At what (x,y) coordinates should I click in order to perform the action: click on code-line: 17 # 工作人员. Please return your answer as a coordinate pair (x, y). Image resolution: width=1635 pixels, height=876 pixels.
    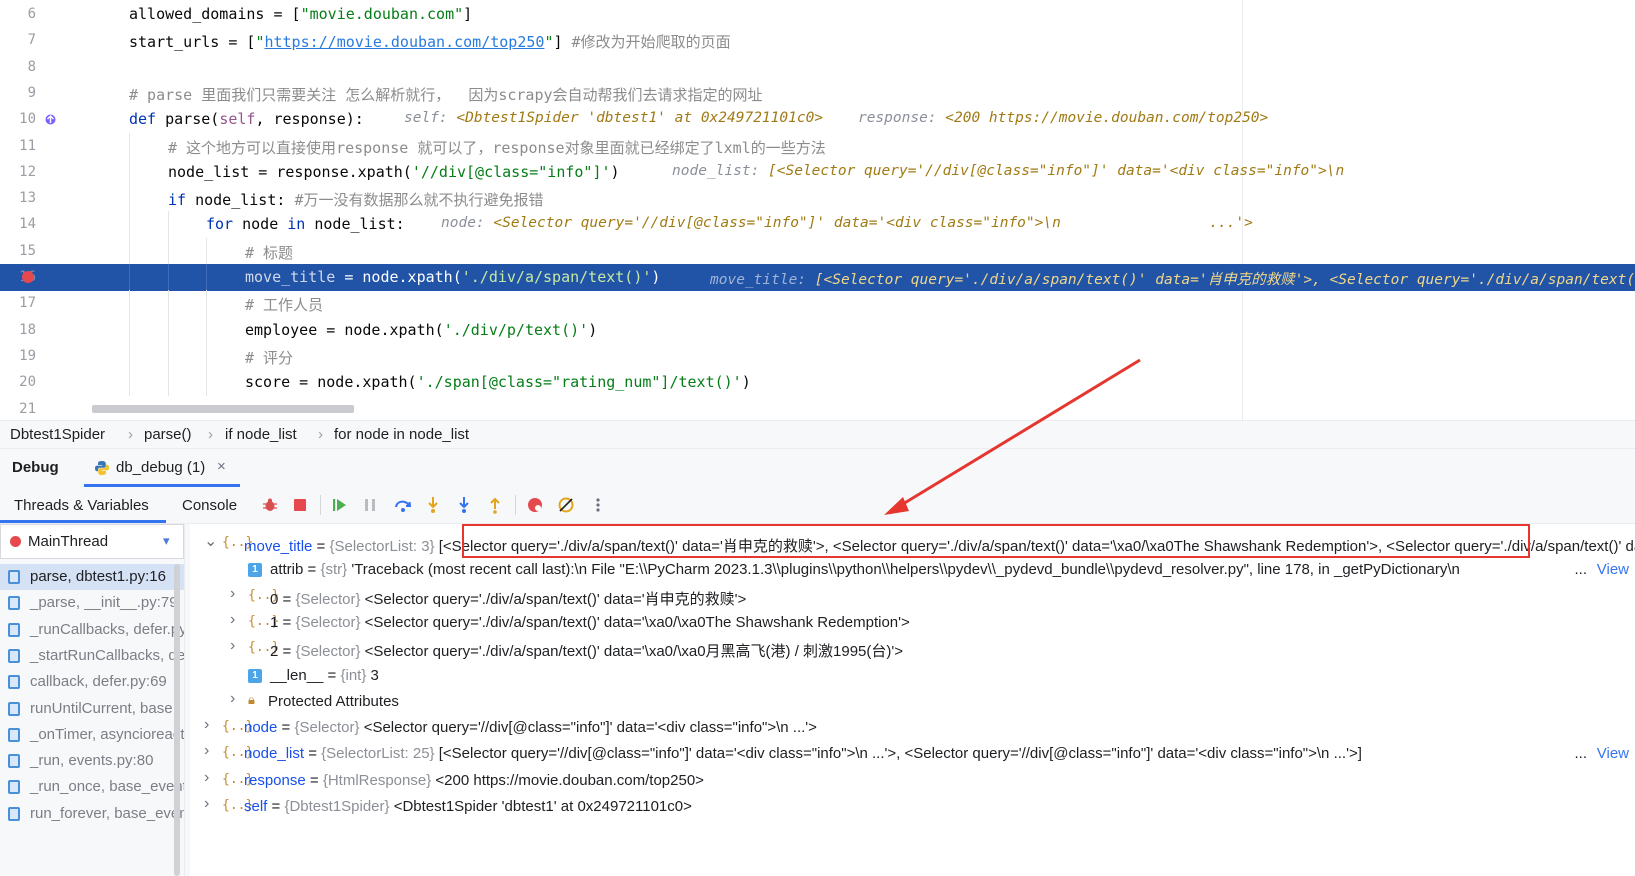
    Looking at the image, I should click on (817, 304).